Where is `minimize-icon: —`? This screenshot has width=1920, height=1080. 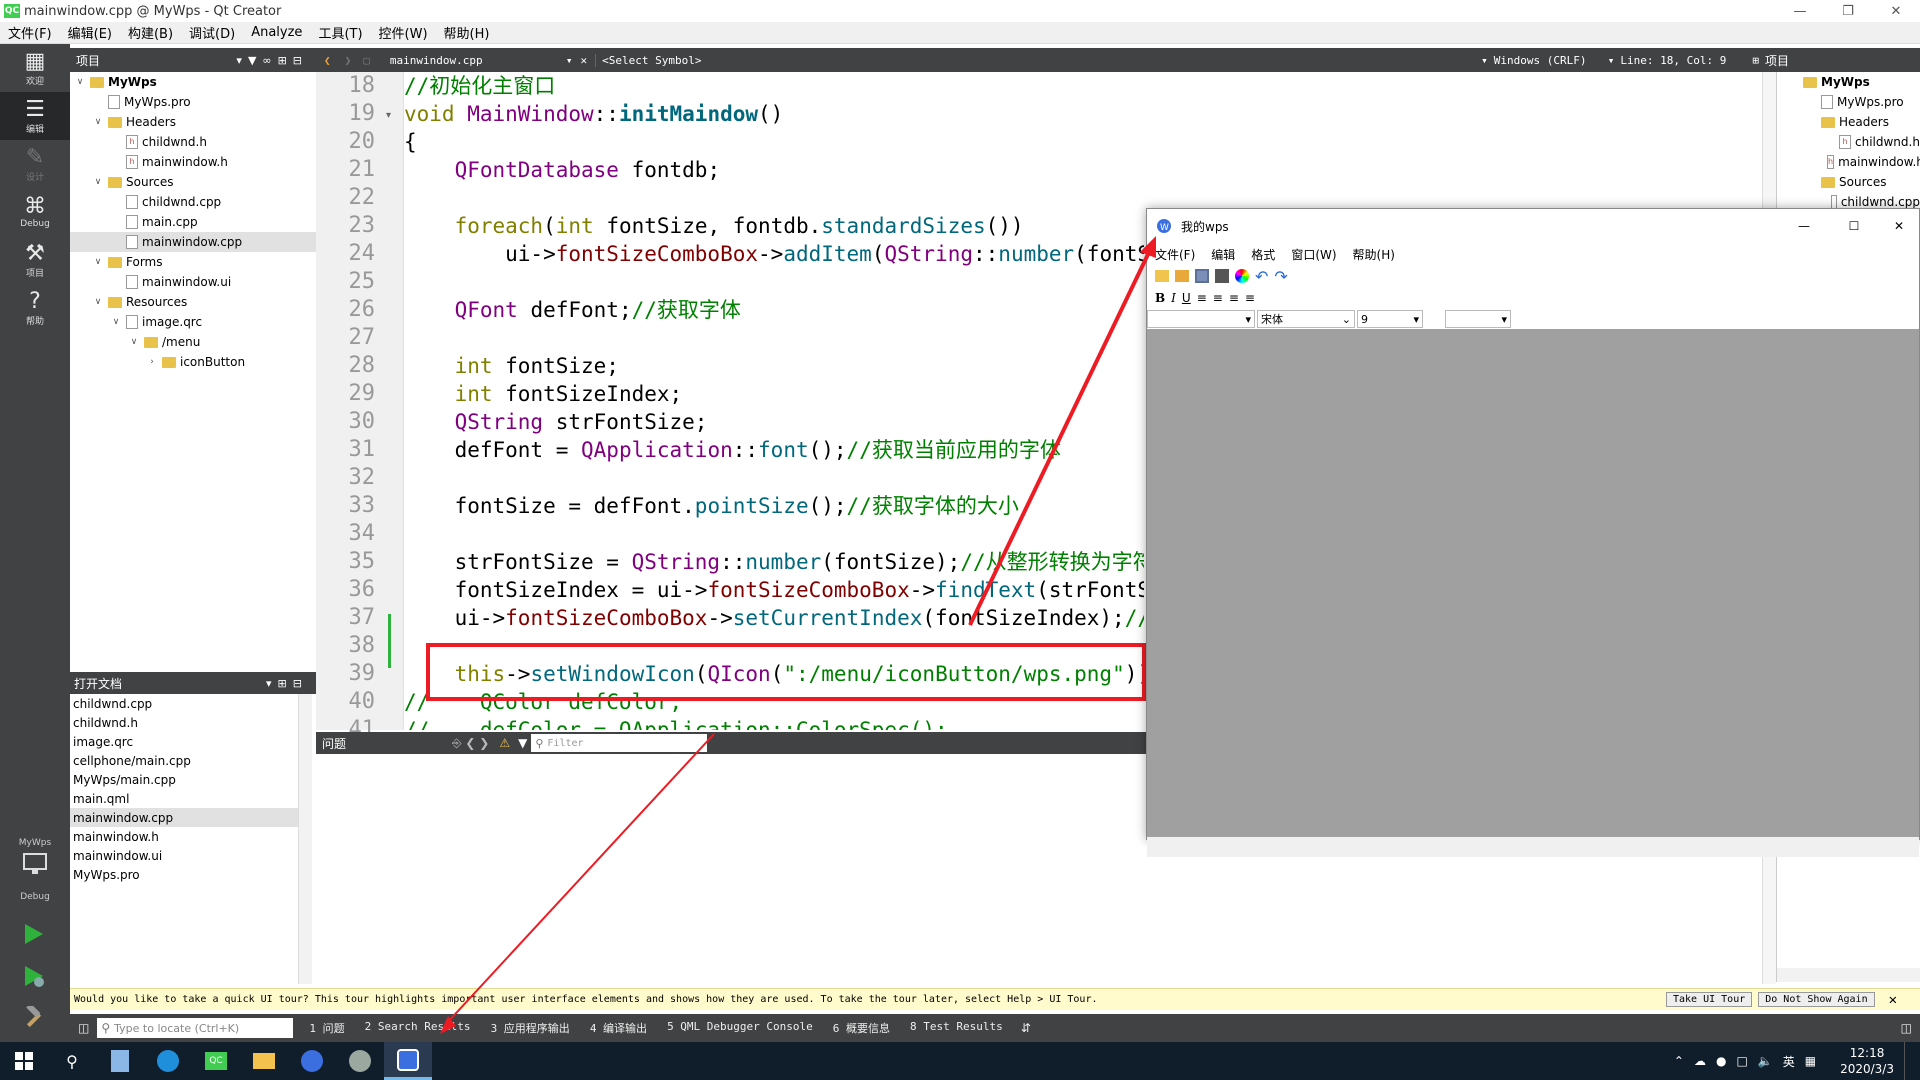
minimize-icon: — is located at coordinates (1800, 11).